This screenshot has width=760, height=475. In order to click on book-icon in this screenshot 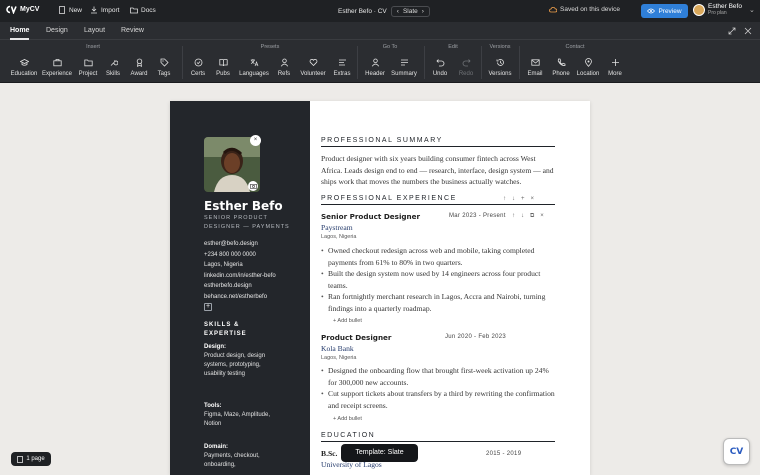, I will do `click(223, 63)`.